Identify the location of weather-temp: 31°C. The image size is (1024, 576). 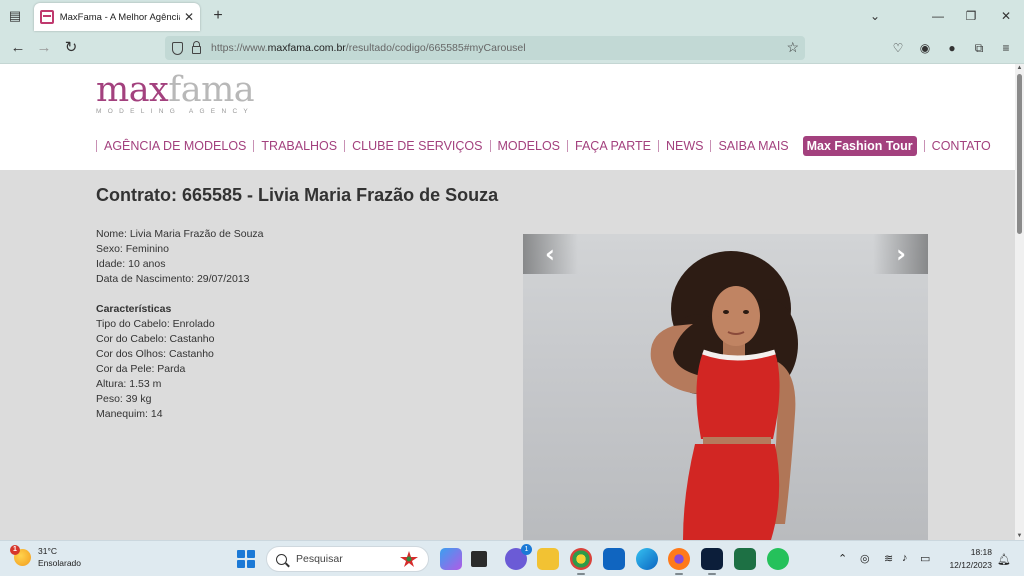
(47, 551).